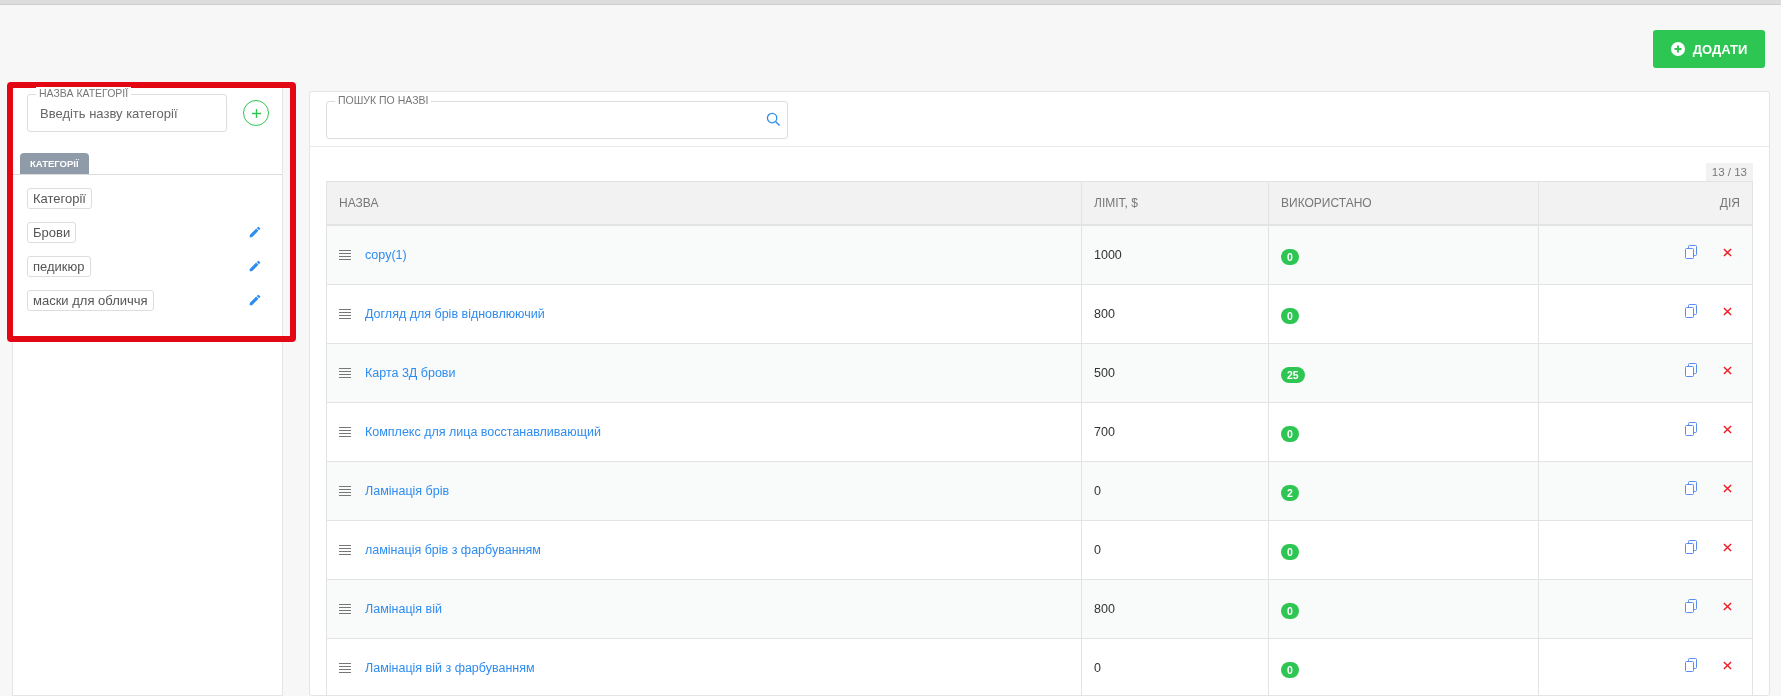 Image resolution: width=1781 pixels, height=696 pixels. I want to click on item-link: Ламінація брів, so click(407, 491).